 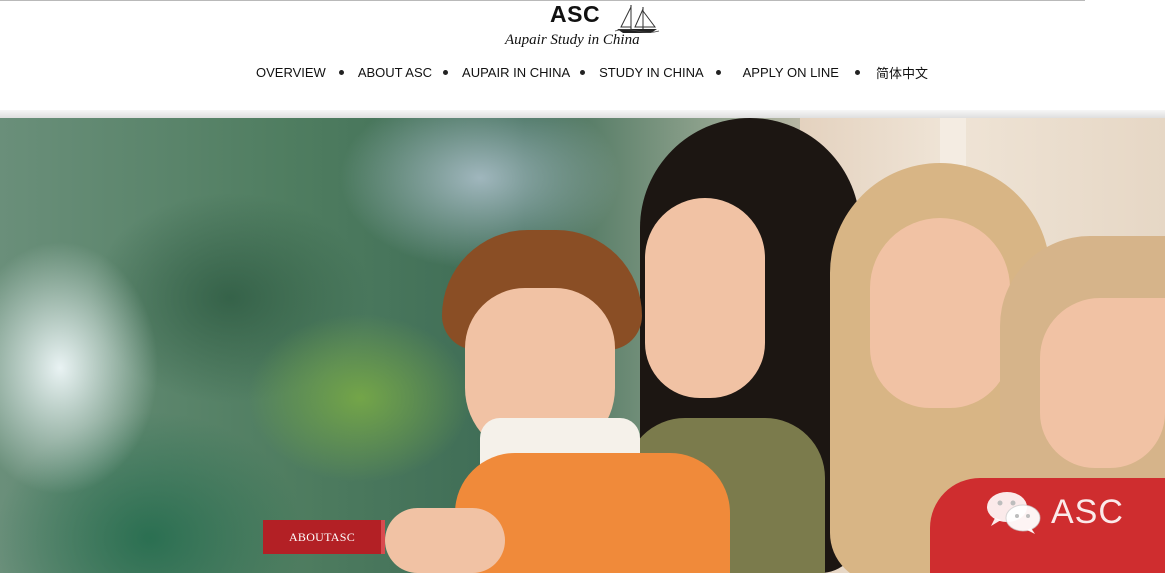 I want to click on wechat-icon, so click(x=1014, y=513).